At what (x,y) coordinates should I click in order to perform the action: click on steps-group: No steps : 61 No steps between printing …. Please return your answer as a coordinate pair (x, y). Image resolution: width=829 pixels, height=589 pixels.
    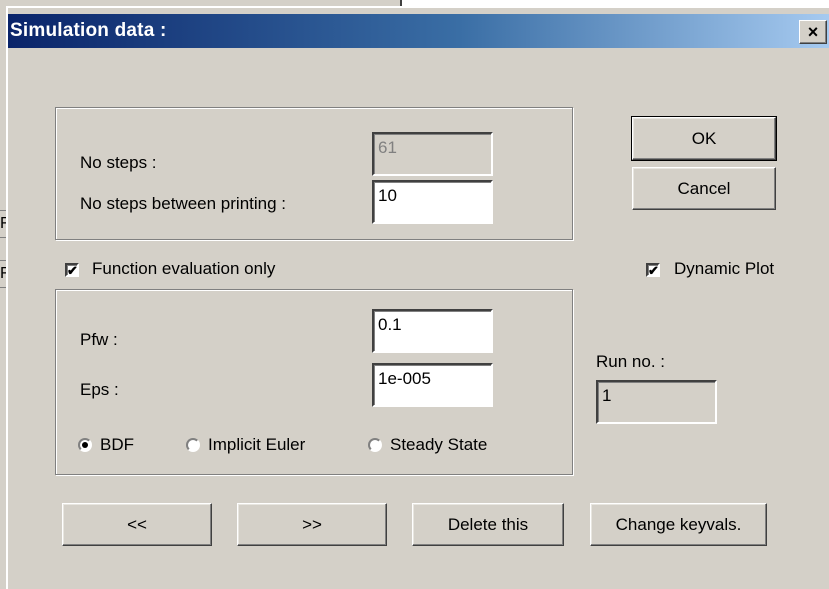
    Looking at the image, I should click on (314, 173).